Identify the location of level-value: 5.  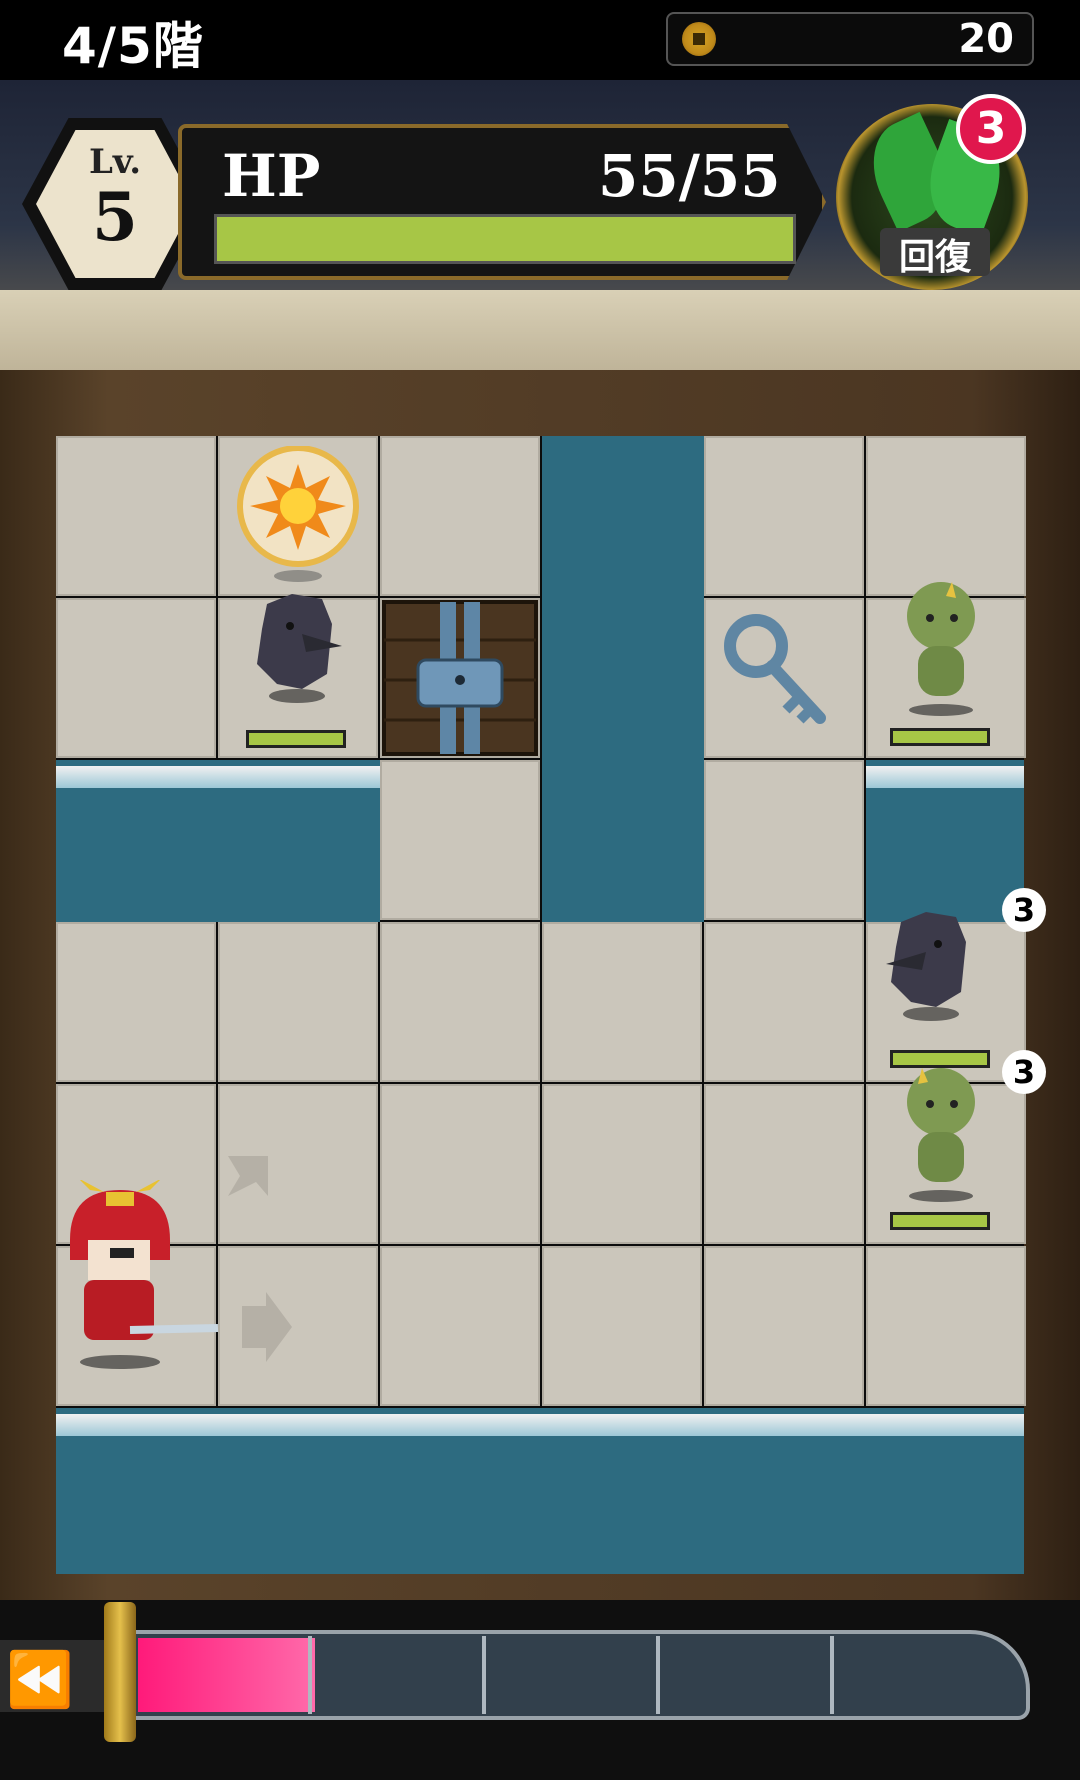
(115, 217).